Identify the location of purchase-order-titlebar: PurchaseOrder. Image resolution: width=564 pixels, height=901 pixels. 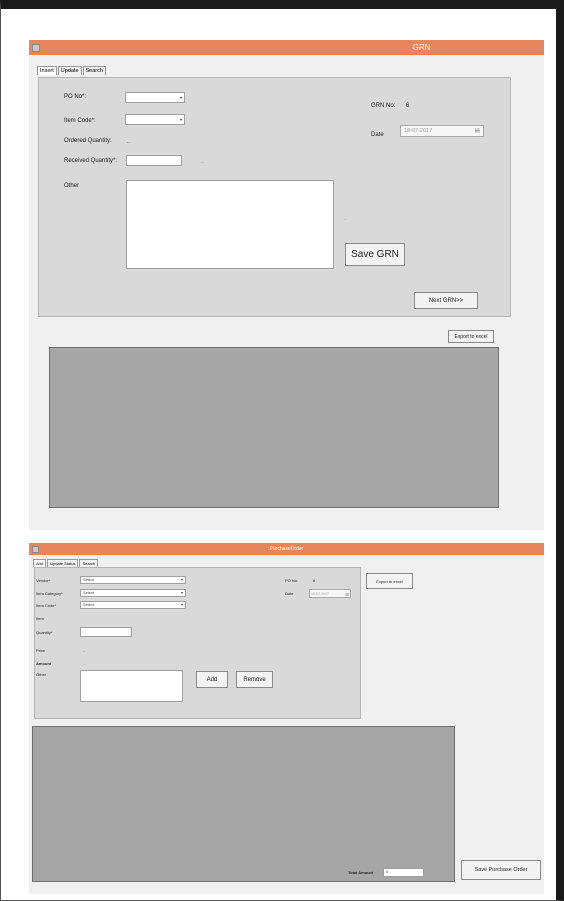
(286, 549).